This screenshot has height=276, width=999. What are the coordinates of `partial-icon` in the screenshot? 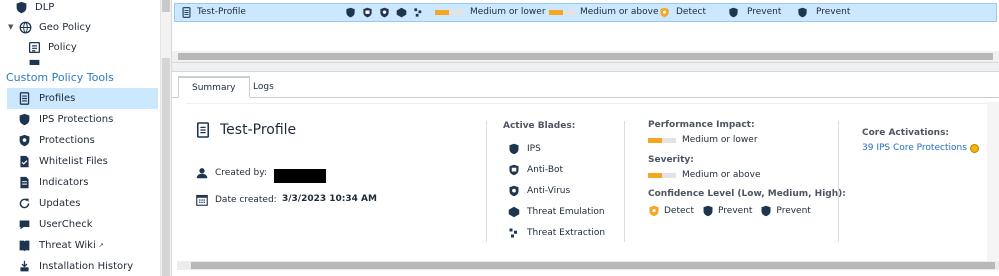 It's located at (34, 61).